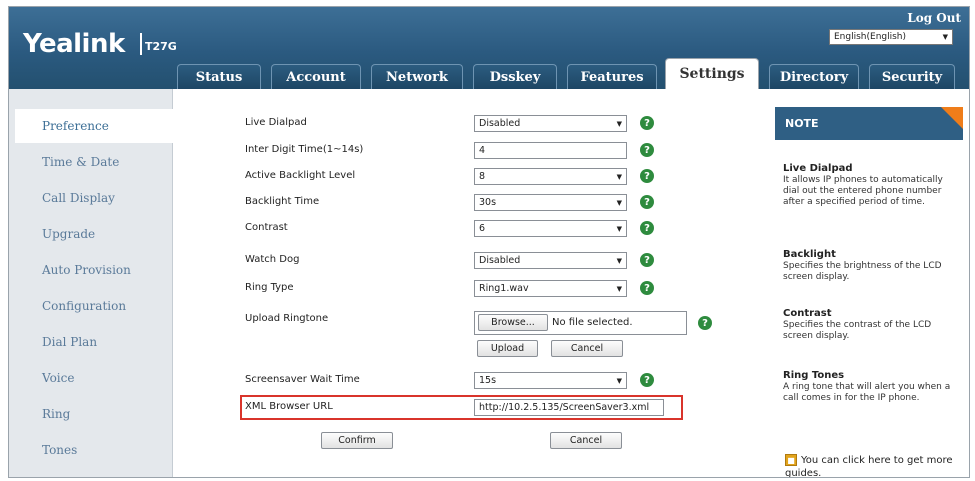 This screenshot has width=975, height=481. I want to click on language-select: English(English) ▼, so click(891, 37).